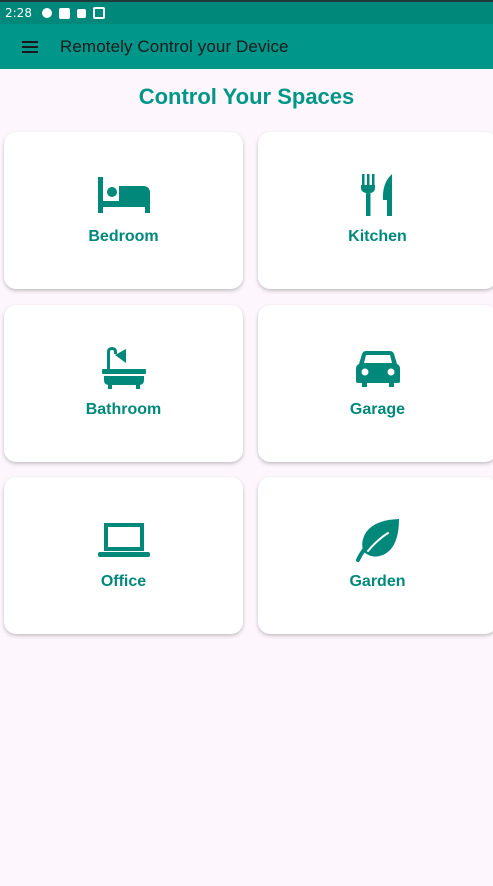  What do you see at coordinates (378, 368) in the screenshot?
I see `car-icon` at bounding box center [378, 368].